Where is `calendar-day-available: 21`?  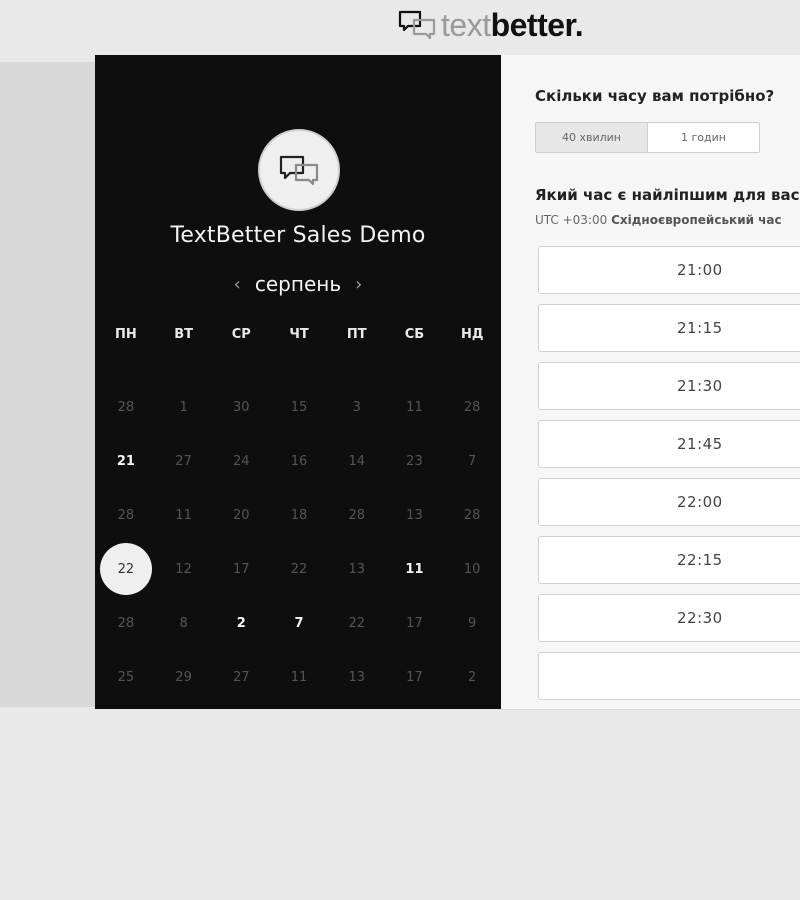 calendar-day-available: 21 is located at coordinates (126, 461).